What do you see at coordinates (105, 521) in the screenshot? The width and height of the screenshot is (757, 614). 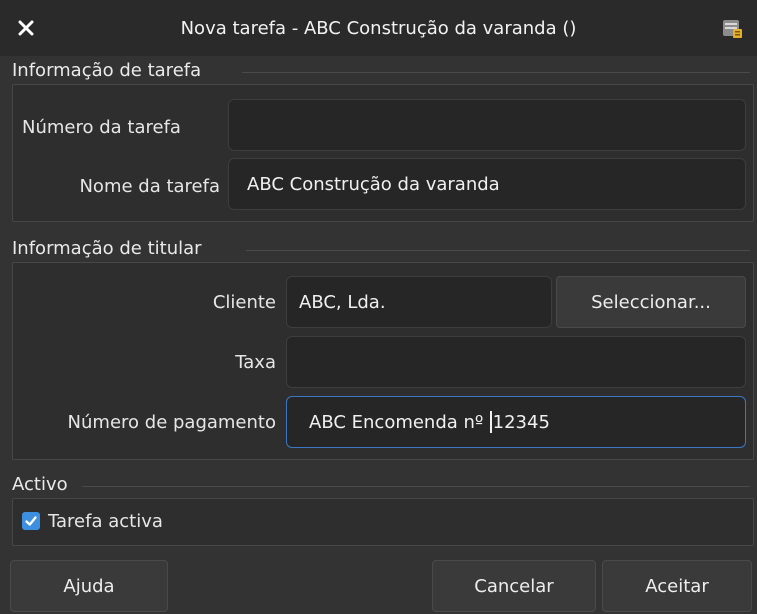 I see `task-active-label: Tarefa activa` at bounding box center [105, 521].